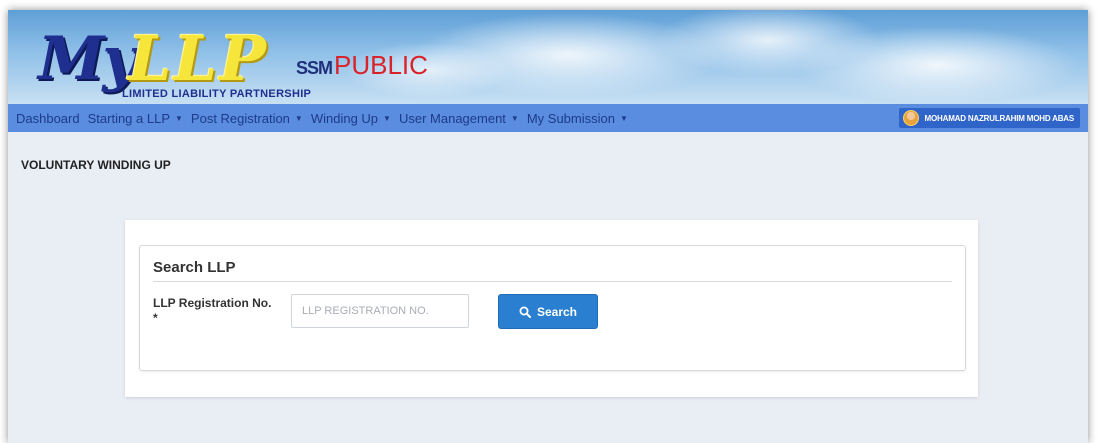 Image resolution: width=1097 pixels, height=443 pixels. Describe the element at coordinates (212, 310) in the screenshot. I see `llp-registration-label: LLP Registration No. *` at that location.